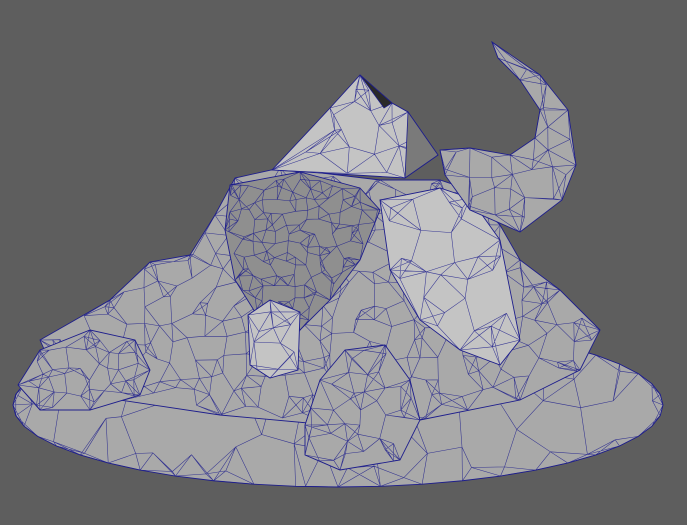 The width and height of the screenshot is (687, 525). I want to click on pyramid-side-shadow, so click(421, 144).